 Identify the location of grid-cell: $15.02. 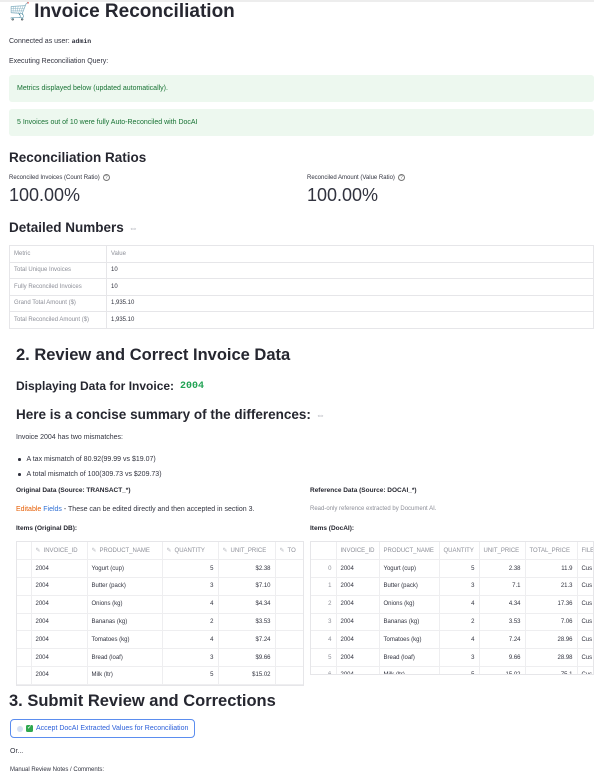
(247, 675).